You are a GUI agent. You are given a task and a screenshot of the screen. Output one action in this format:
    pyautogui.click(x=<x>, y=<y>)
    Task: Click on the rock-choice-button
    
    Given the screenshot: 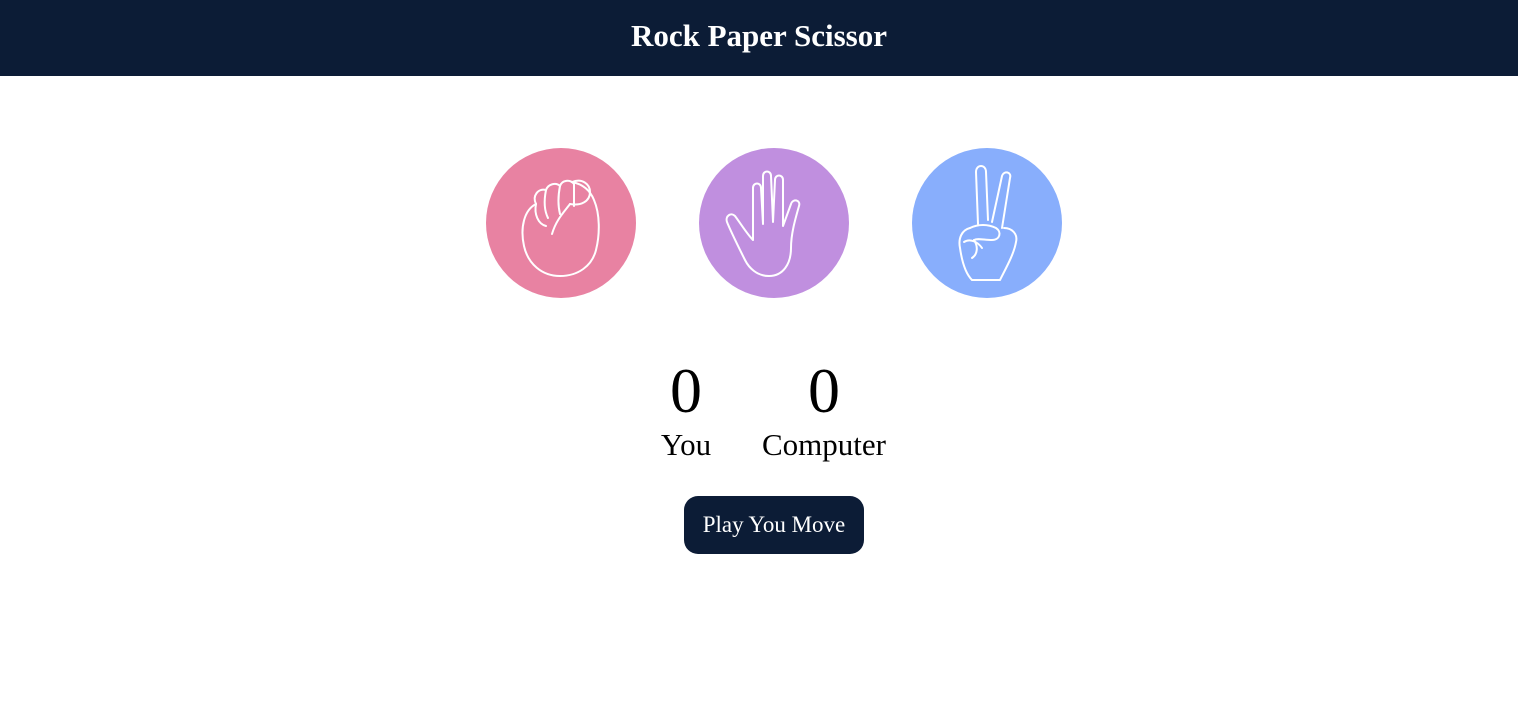 What is the action you would take?
    pyautogui.click(x=561, y=223)
    